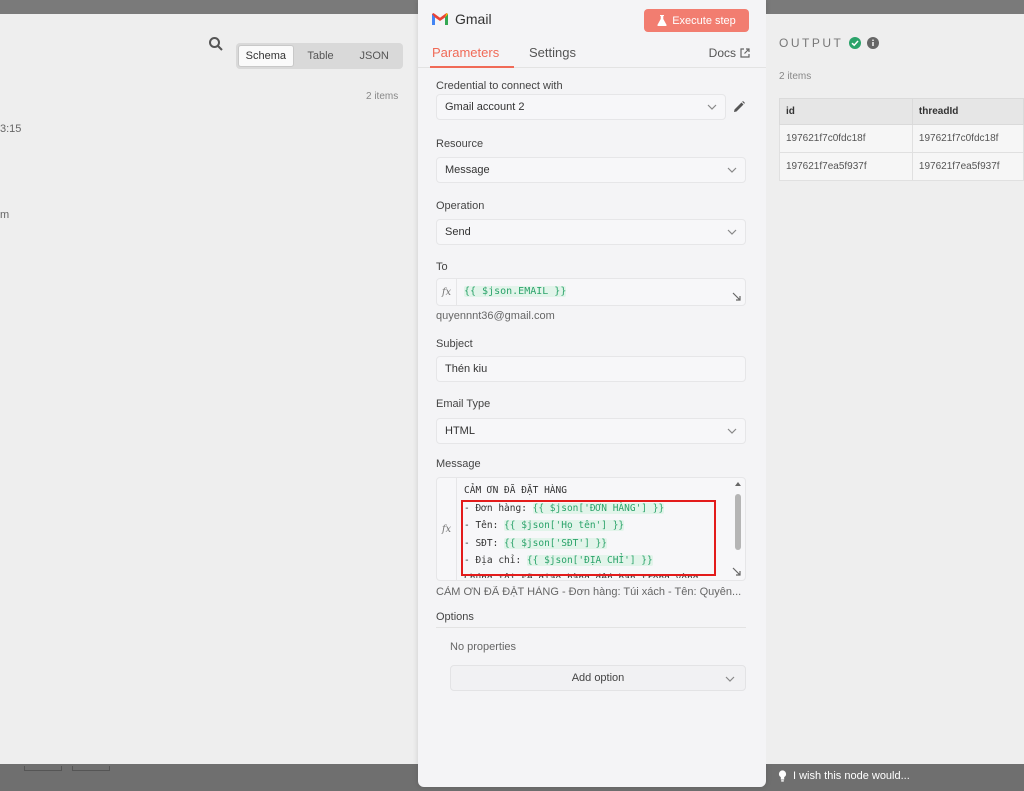 This screenshot has height=791, width=1024. Describe the element at coordinates (458, 232) in the screenshot. I see `operation-value: Send` at that location.